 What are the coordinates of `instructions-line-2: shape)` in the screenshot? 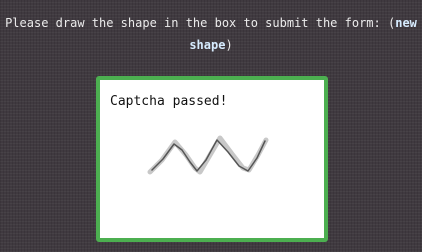 It's located at (211, 45).